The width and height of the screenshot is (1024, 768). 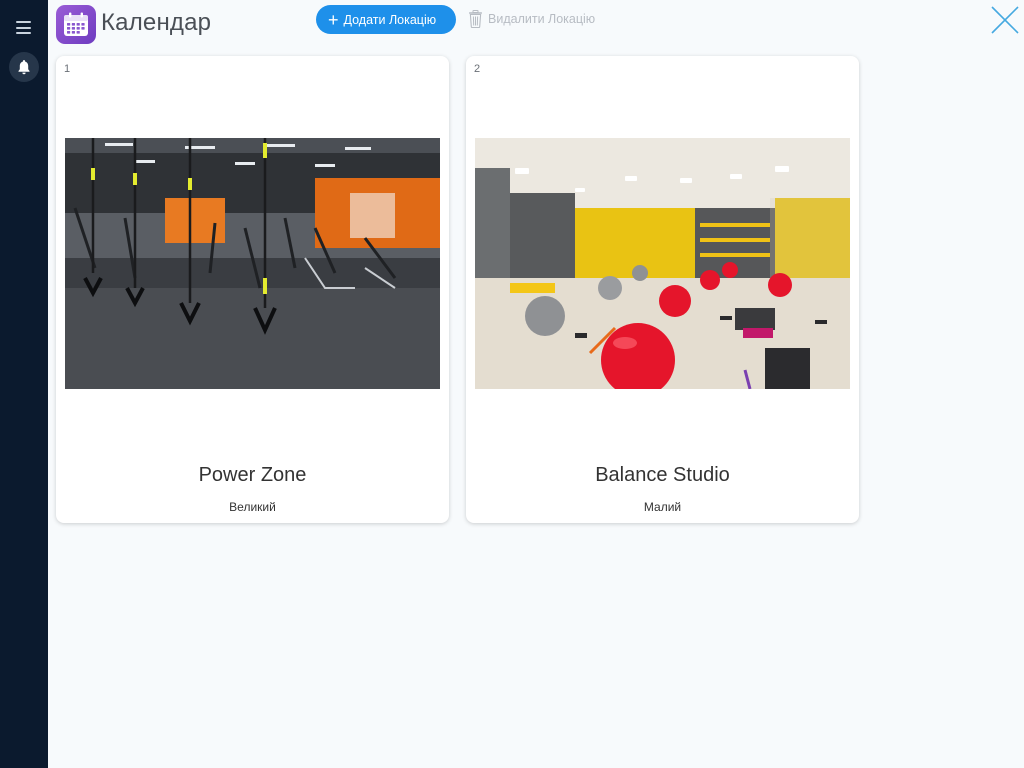 What do you see at coordinates (662, 507) in the screenshot?
I see `location-size: Малий` at bounding box center [662, 507].